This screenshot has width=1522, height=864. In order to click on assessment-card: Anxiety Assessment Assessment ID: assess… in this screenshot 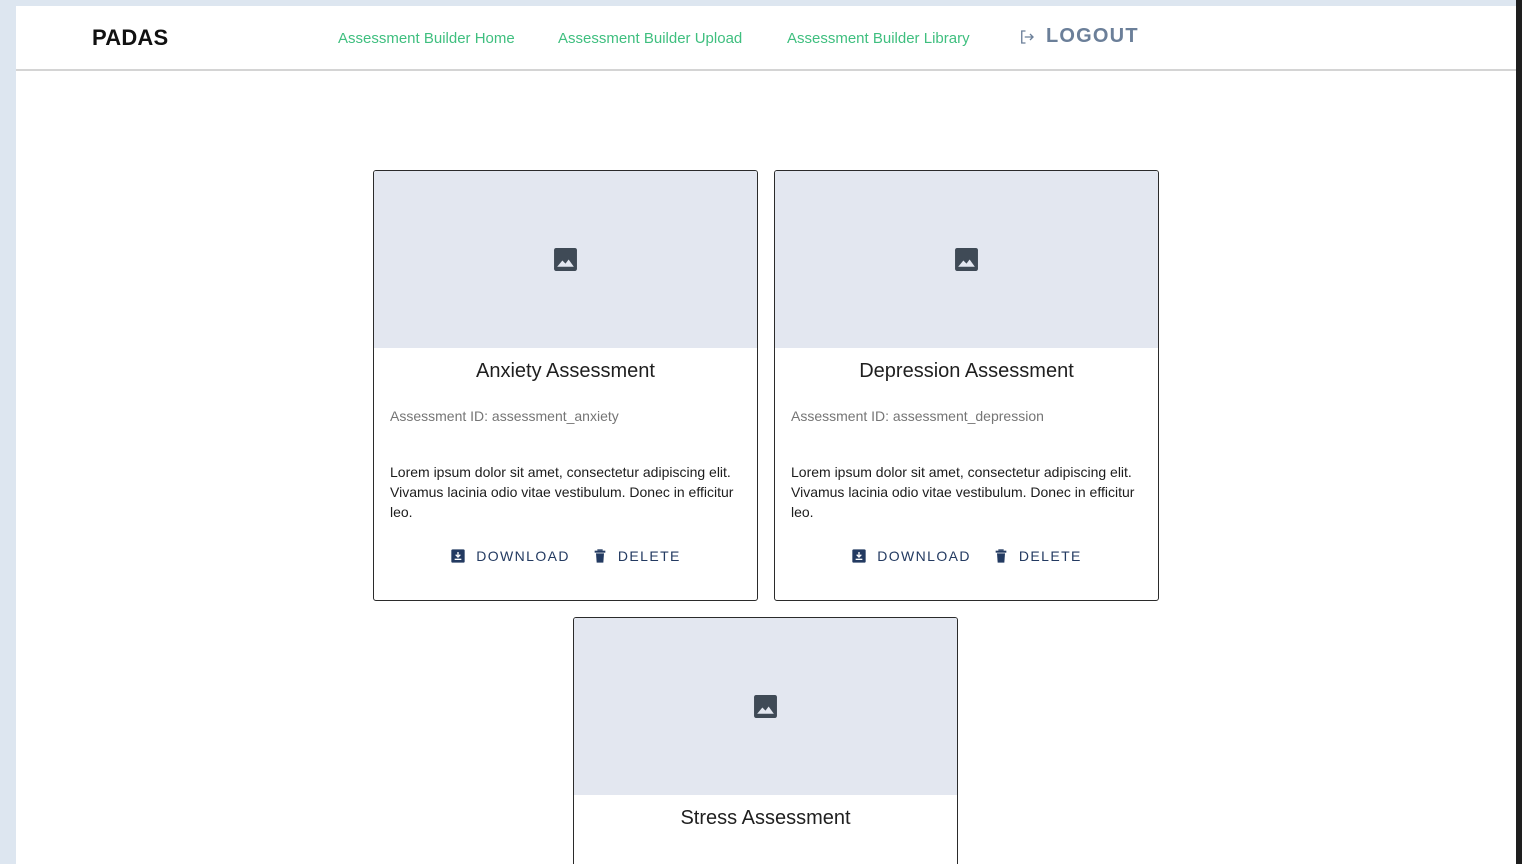, I will do `click(565, 385)`.